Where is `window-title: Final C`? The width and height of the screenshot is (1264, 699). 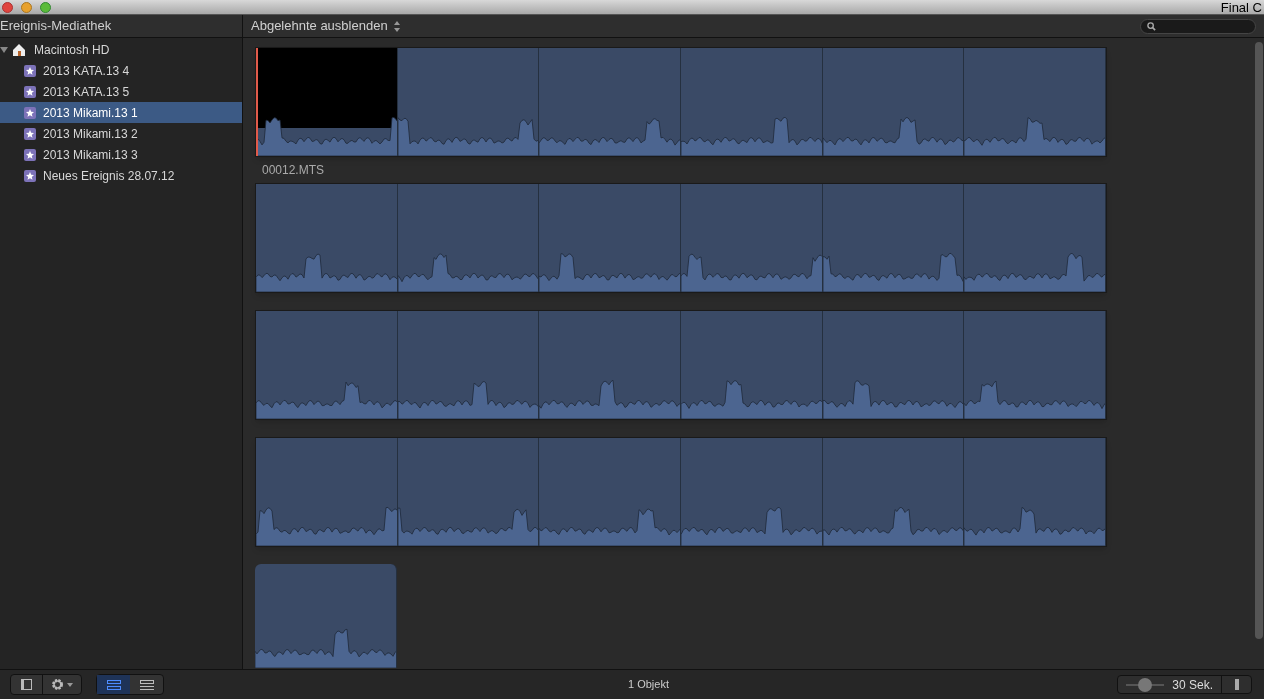
window-title: Final C is located at coordinates (1241, 7).